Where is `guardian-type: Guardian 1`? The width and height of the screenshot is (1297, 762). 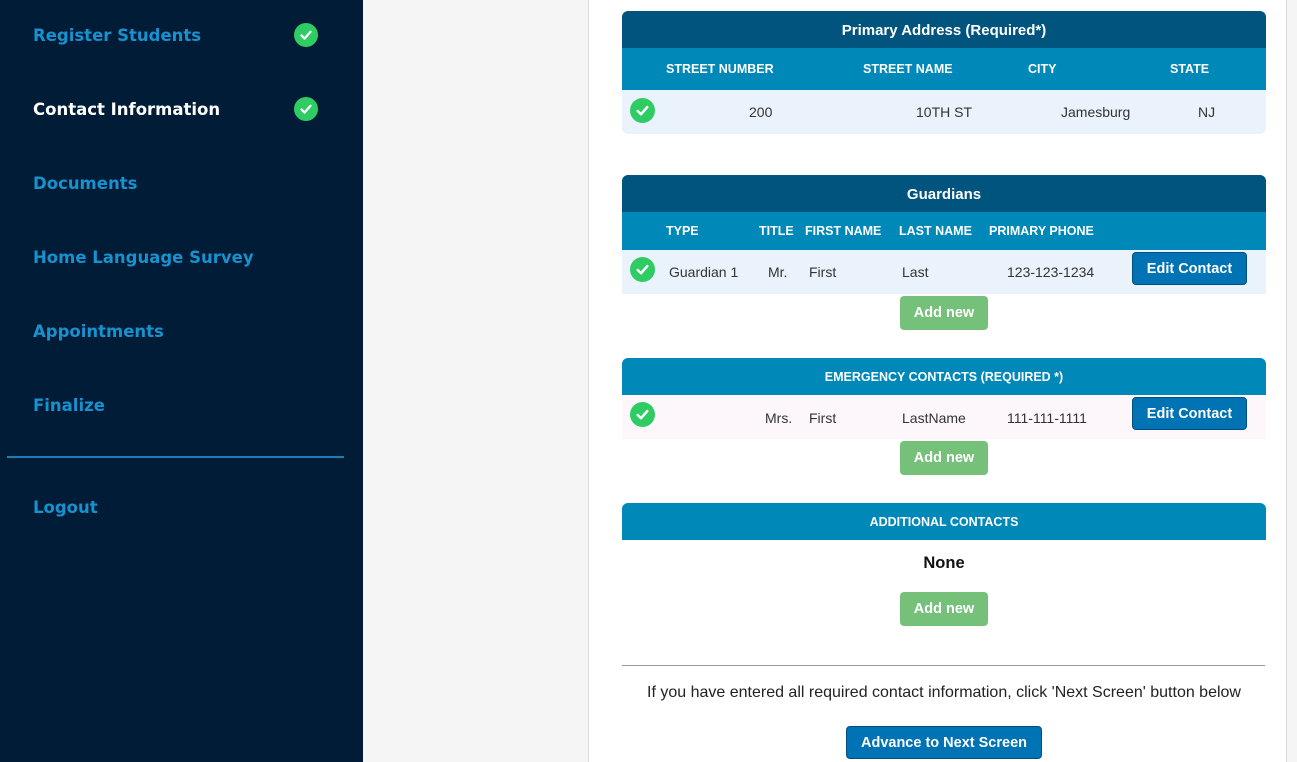
guardian-type: Guardian 1 is located at coordinates (704, 272).